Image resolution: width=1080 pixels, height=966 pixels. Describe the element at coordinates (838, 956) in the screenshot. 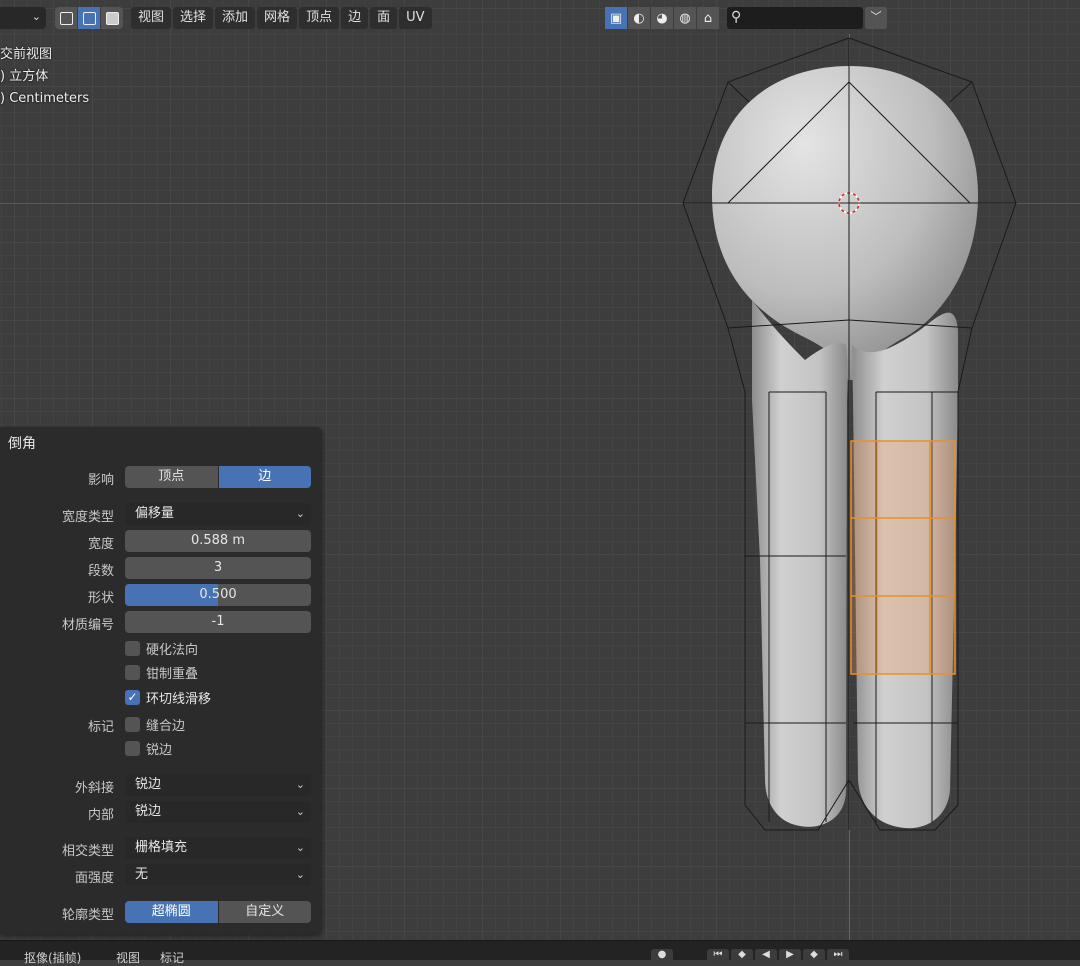

I see `jump-end-icon: ⏭` at that location.